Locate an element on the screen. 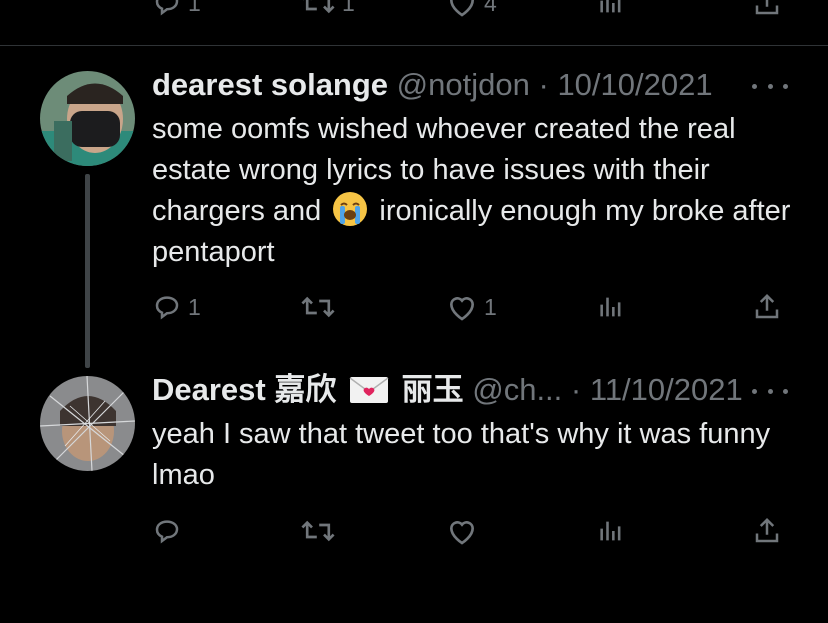  tweet-actions: 1 1 is located at coordinates (414, 307).